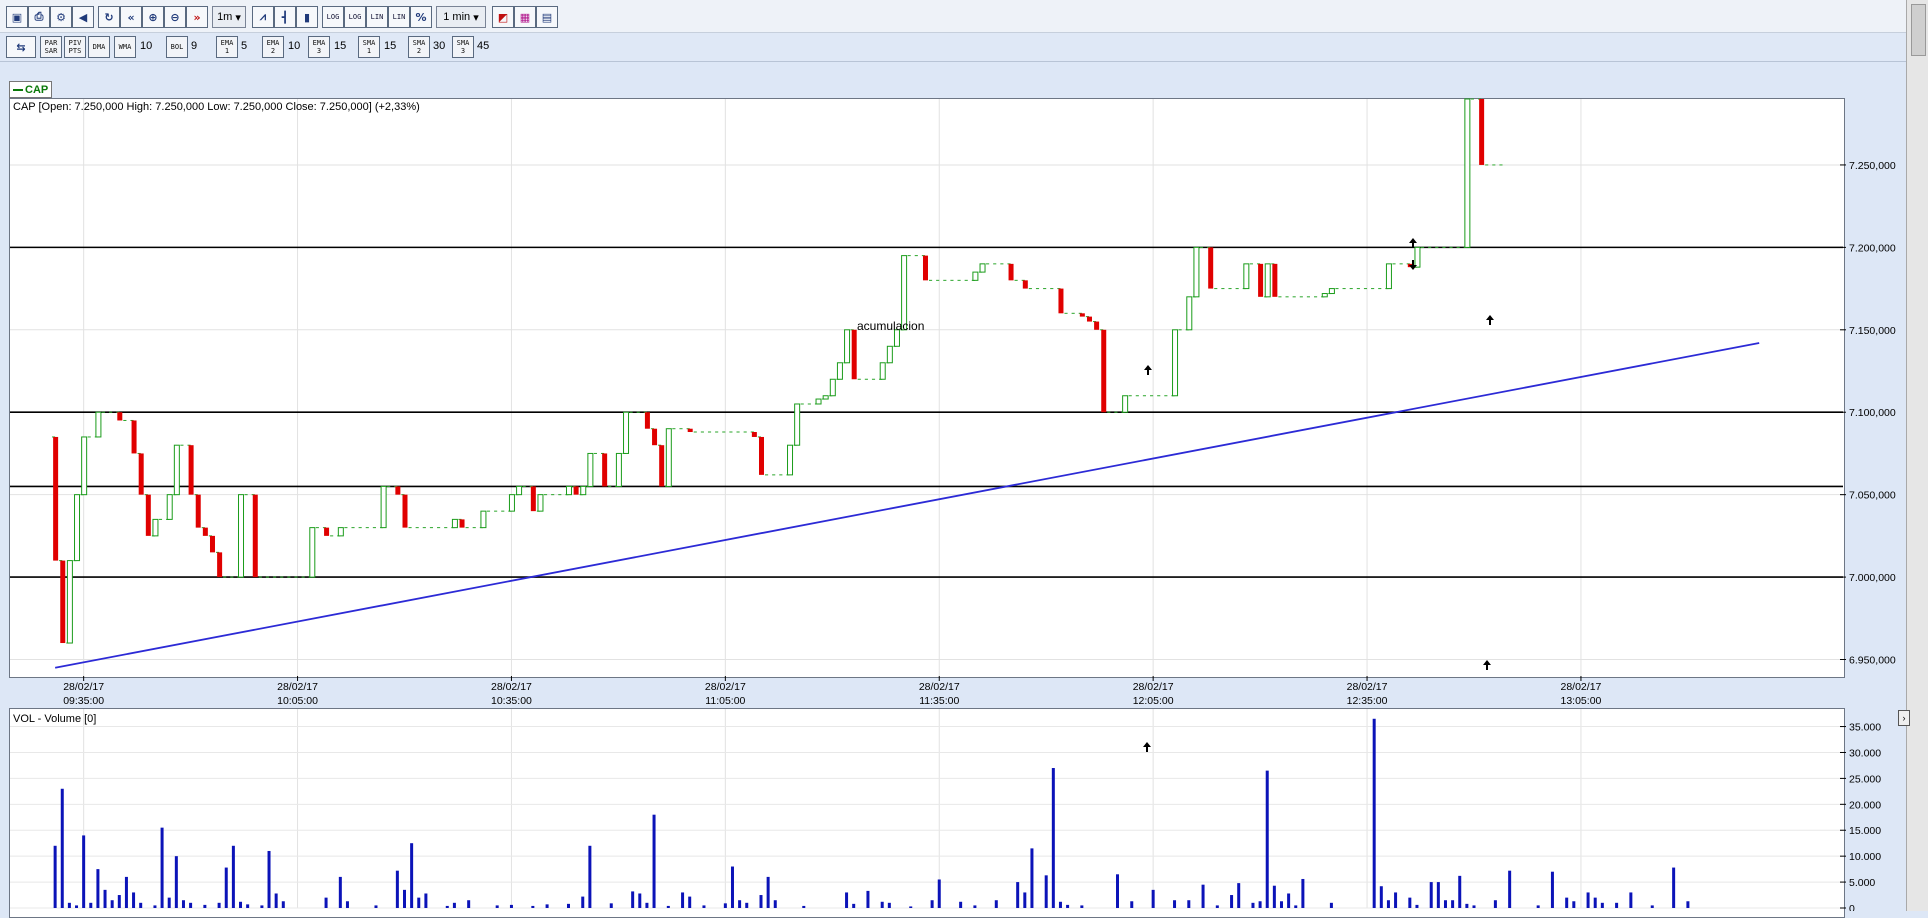 The width and height of the screenshot is (1928, 918). What do you see at coordinates (297, 701) in the screenshot?
I see `time-tick-time: 10:05:00` at bounding box center [297, 701].